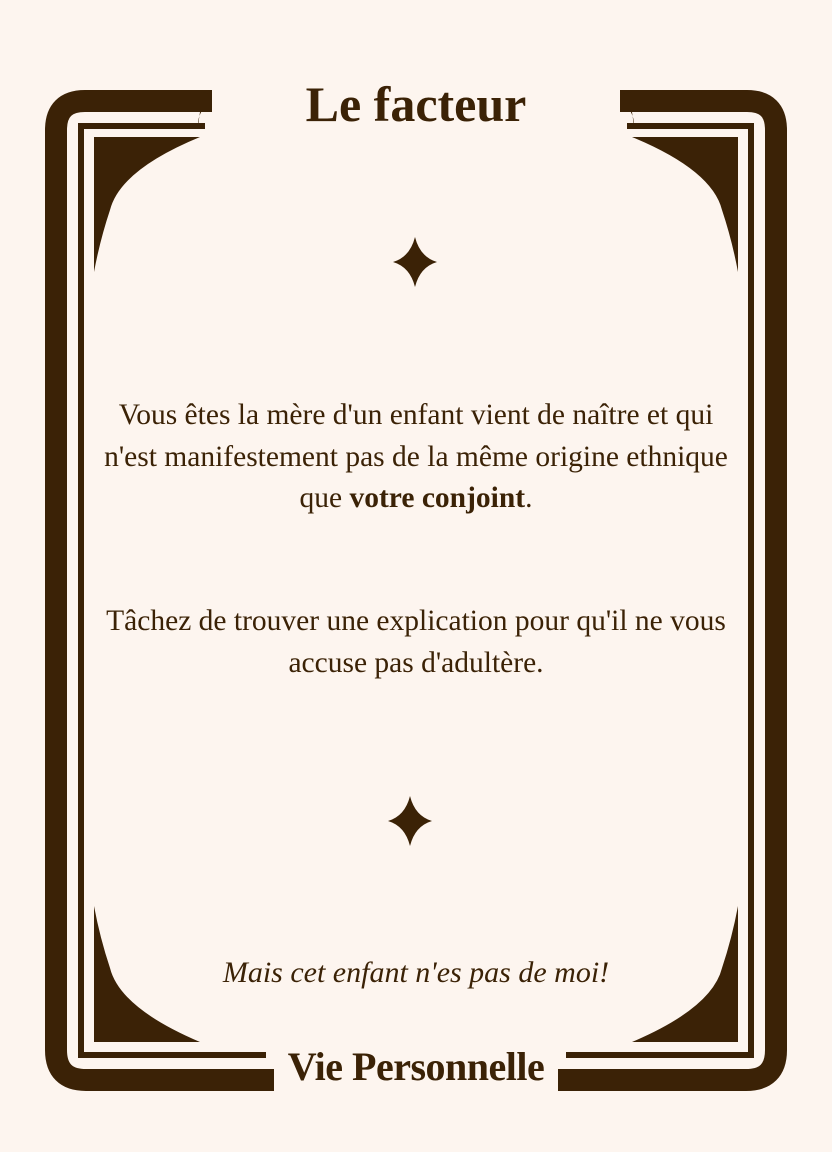 The image size is (832, 1152). Describe the element at coordinates (529, 498) in the screenshot. I see `description-end: .` at that location.